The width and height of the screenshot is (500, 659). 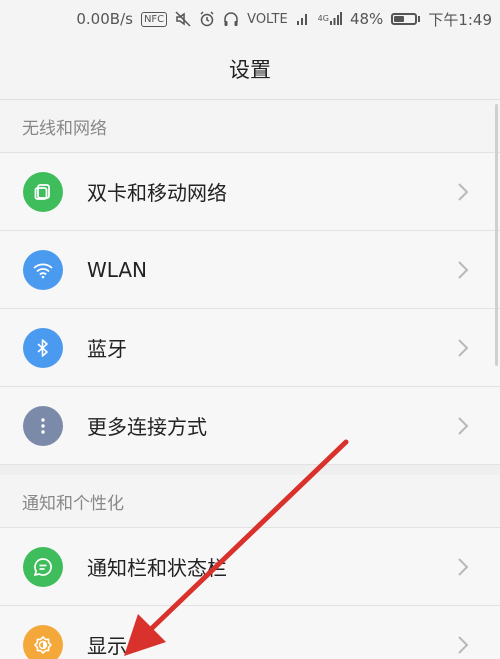 I want to click on settings-item-bluetooth: 蓝牙, so click(x=250, y=347).